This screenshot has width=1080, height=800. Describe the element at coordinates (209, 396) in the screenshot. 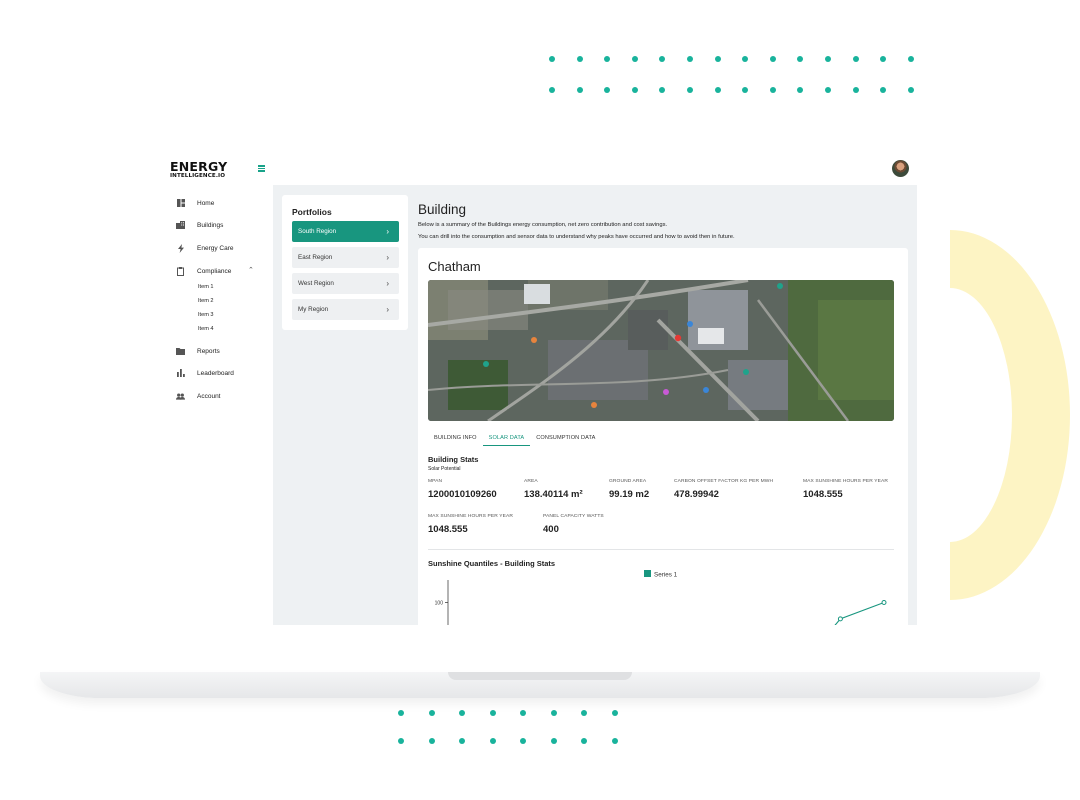

I see `sidebar-item-label: Account` at that location.